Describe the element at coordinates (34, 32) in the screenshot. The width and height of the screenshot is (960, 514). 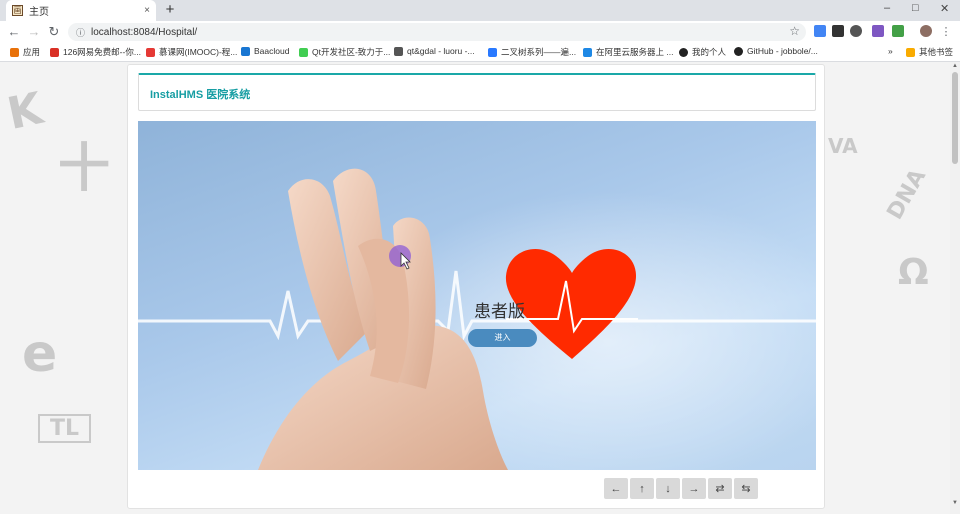
I see `forward-button: →` at that location.